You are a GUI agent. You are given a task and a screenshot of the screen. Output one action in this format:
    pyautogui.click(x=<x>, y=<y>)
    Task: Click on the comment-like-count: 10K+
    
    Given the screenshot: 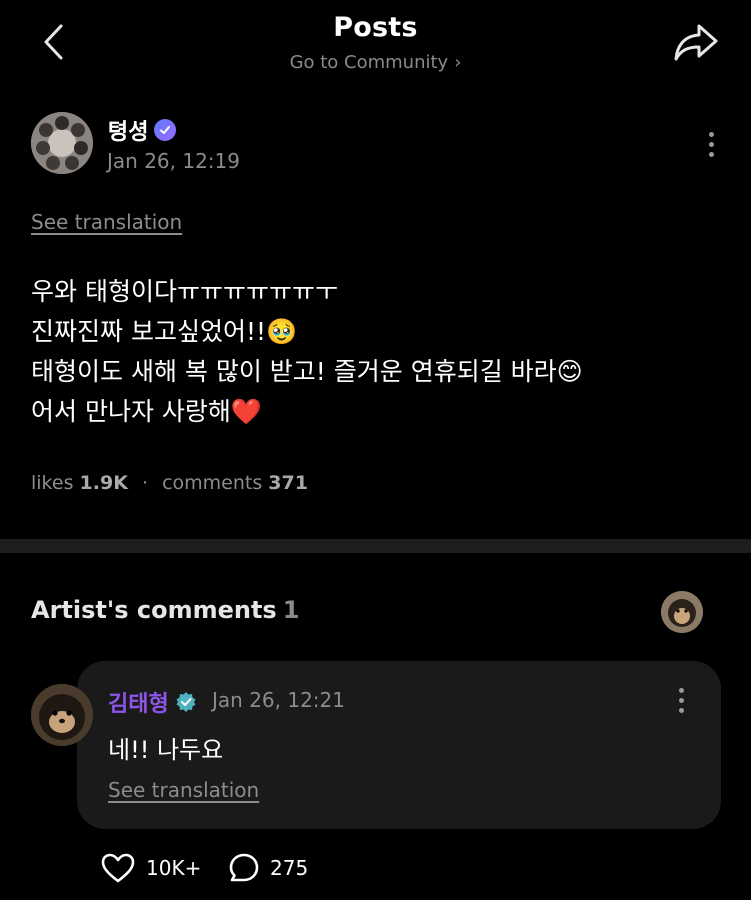 What is the action you would take?
    pyautogui.click(x=174, y=868)
    